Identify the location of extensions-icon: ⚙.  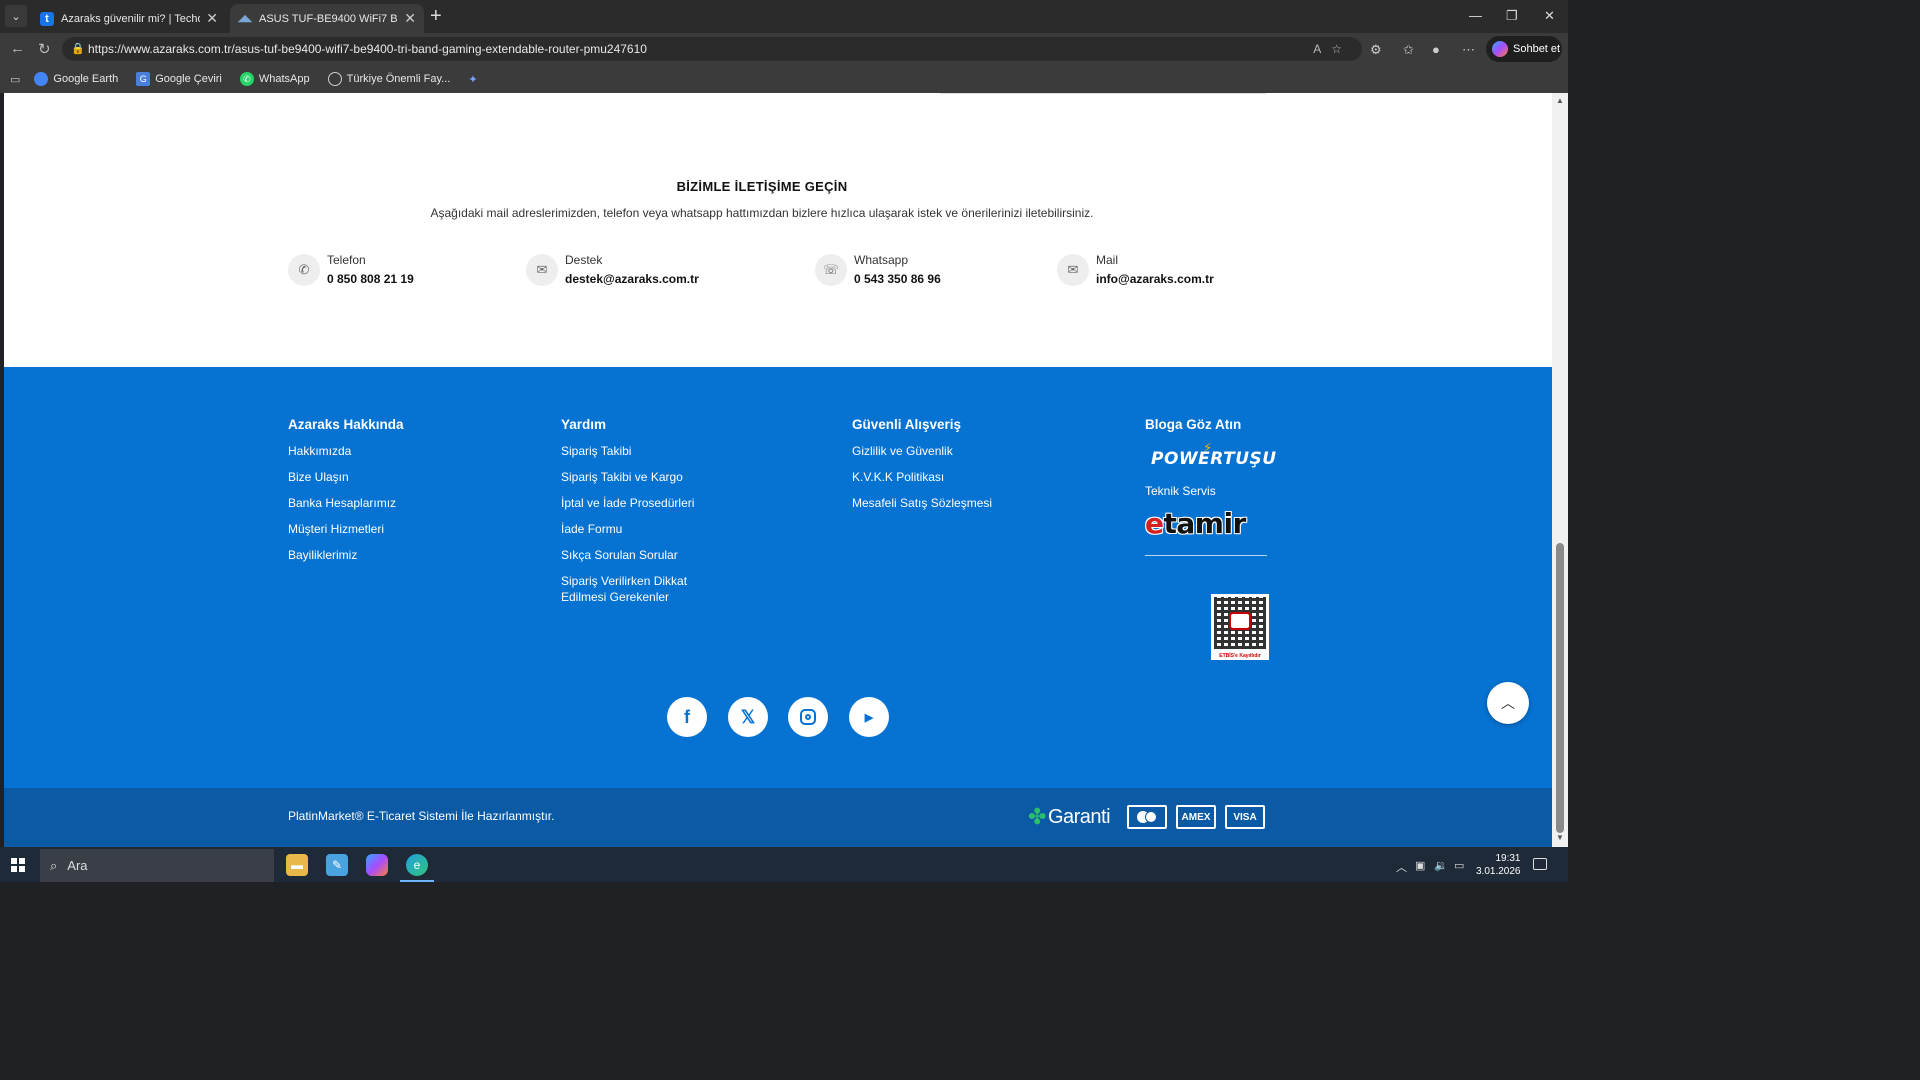
(1376, 50).